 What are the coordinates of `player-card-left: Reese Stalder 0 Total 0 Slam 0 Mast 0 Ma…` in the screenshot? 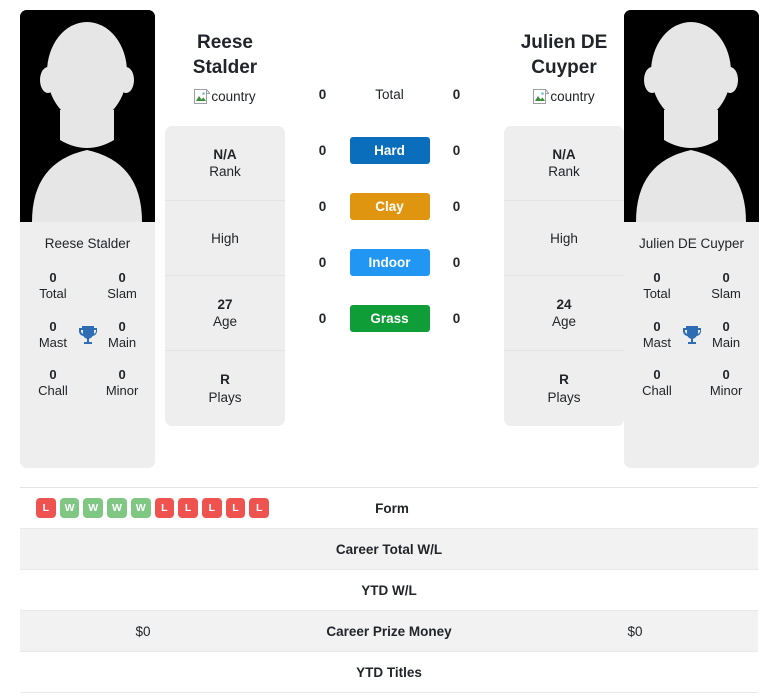 It's located at (87, 239).